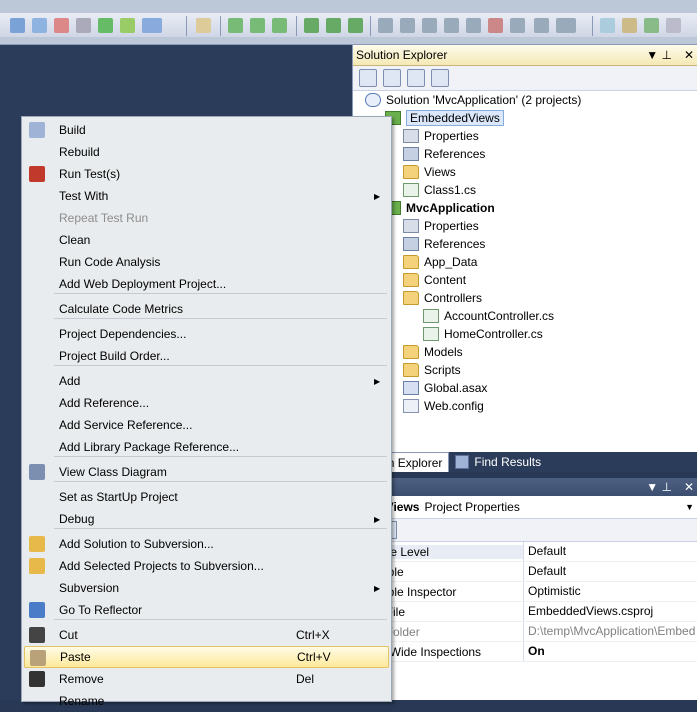 The image size is (697, 712). I want to click on menu-item-run-test-s: Run Test(s), so click(205, 174).